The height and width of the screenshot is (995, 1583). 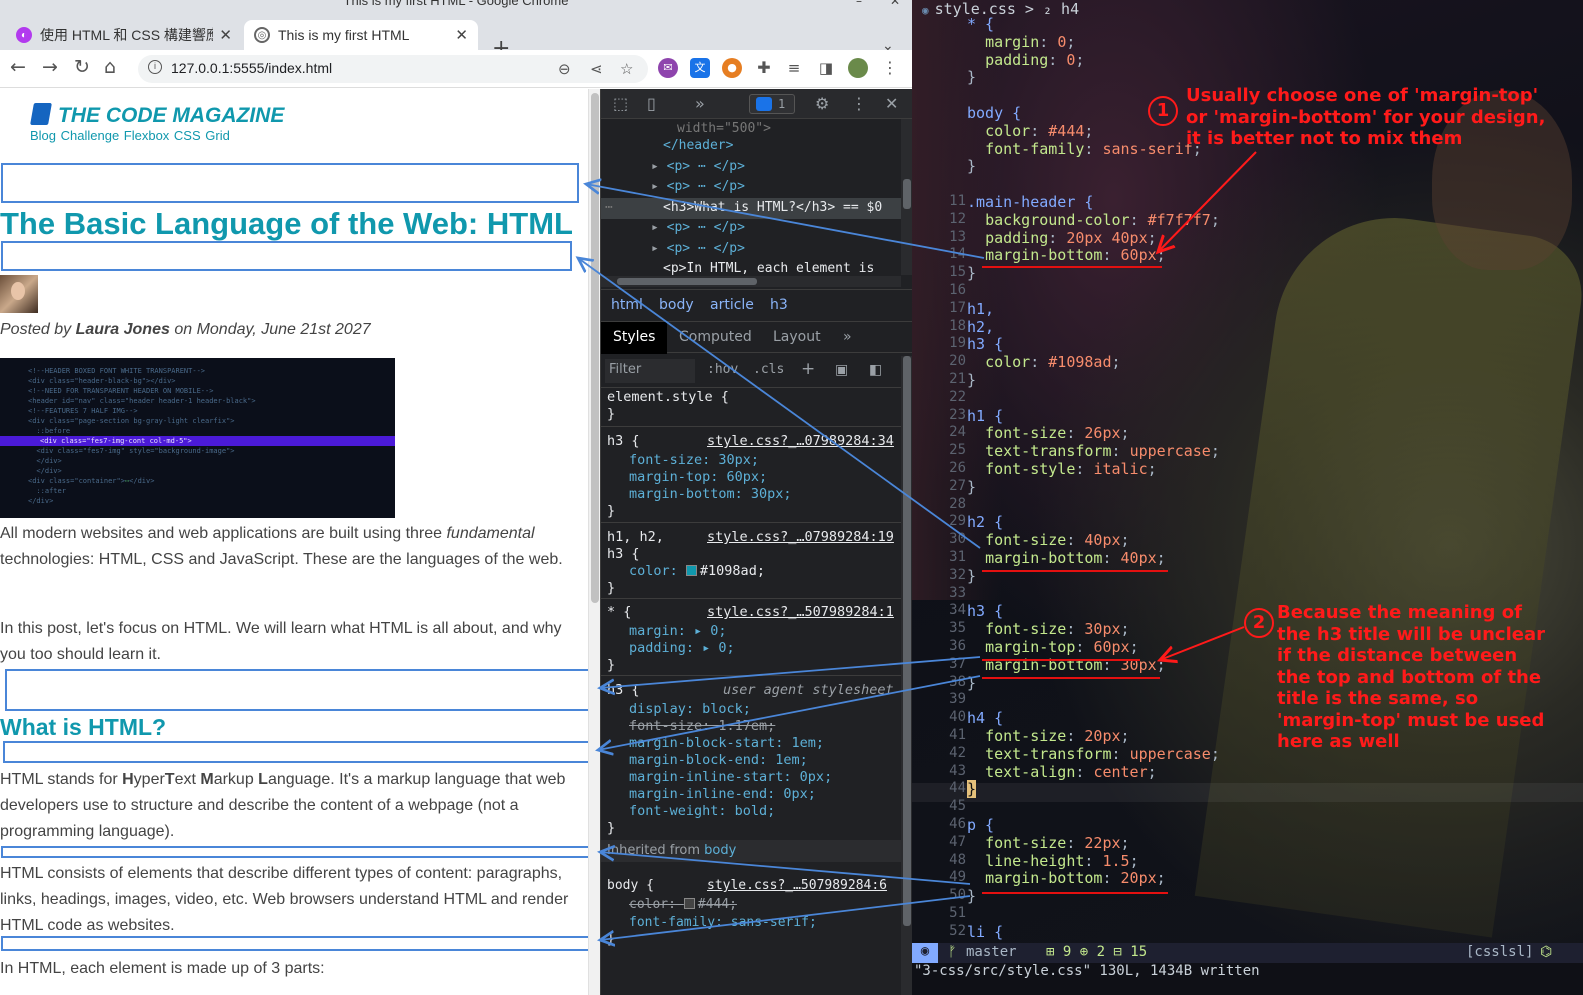 What do you see at coordinates (723, 922) in the screenshot?
I see `decl: font-family: sans-serif;` at bounding box center [723, 922].